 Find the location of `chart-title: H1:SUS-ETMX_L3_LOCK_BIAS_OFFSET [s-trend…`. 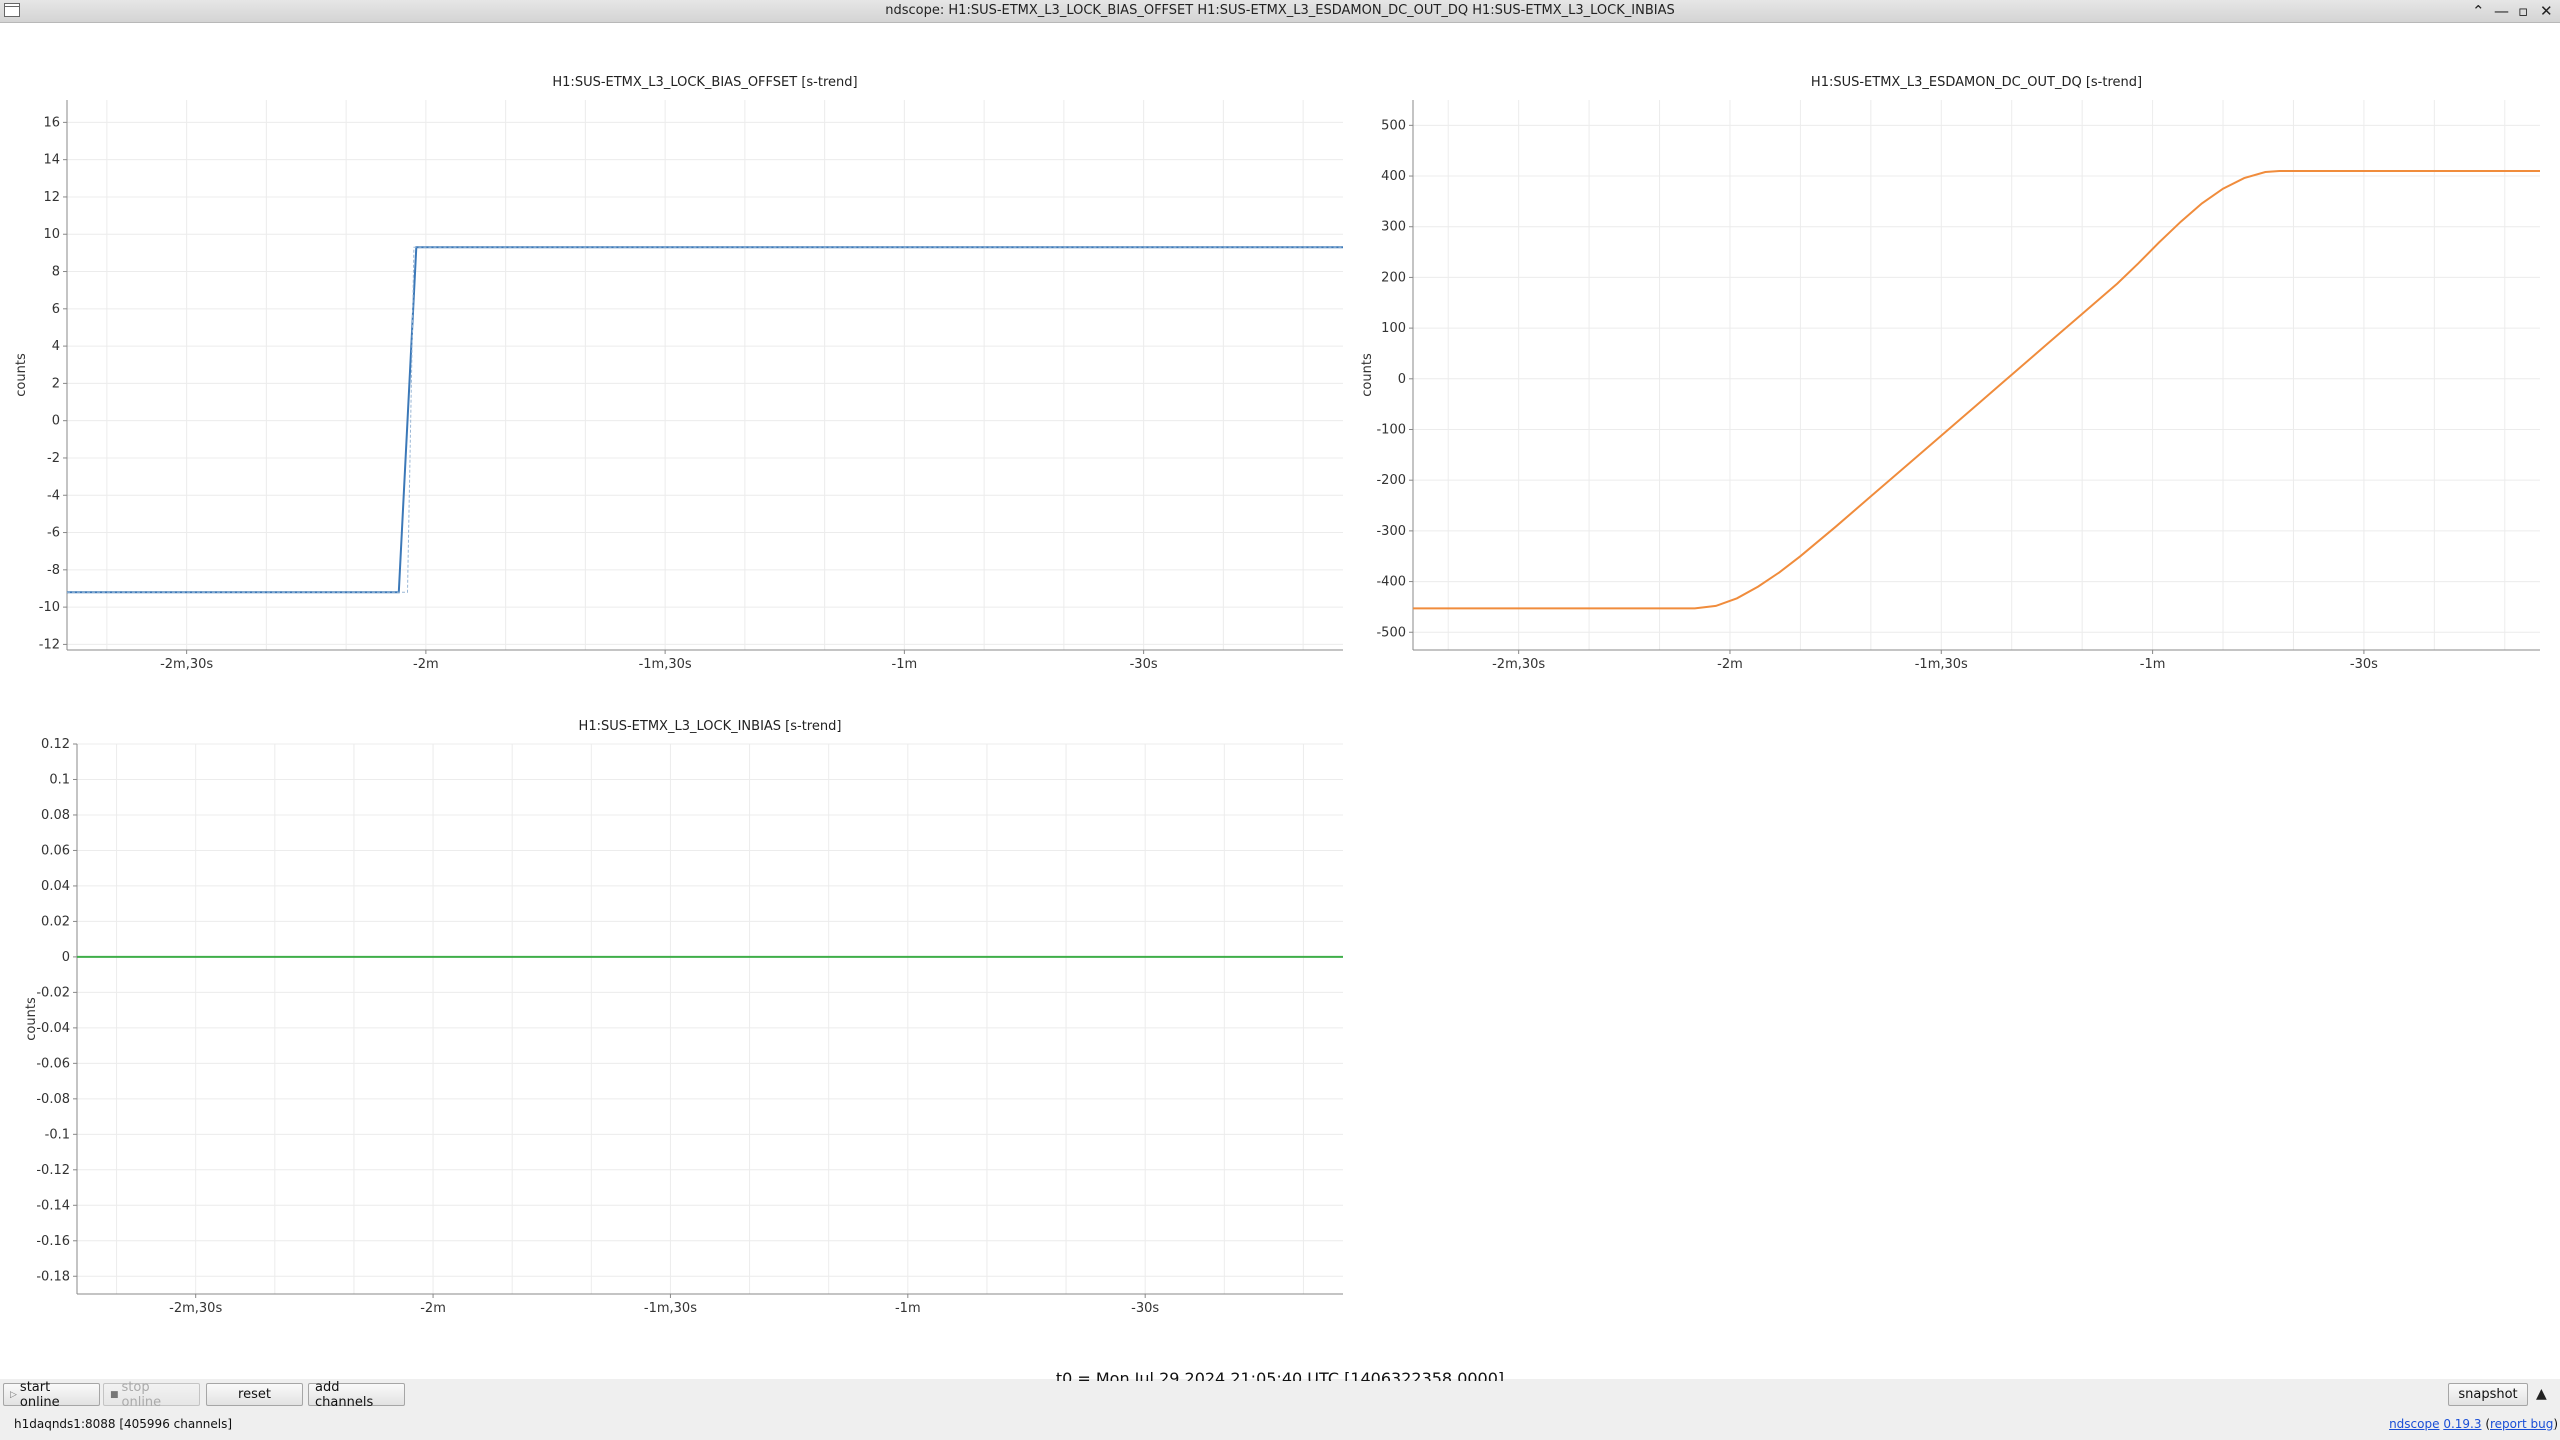

chart-title: H1:SUS-ETMX_L3_LOCK_BIAS_OFFSET [s-trend… is located at coordinates (704, 82).